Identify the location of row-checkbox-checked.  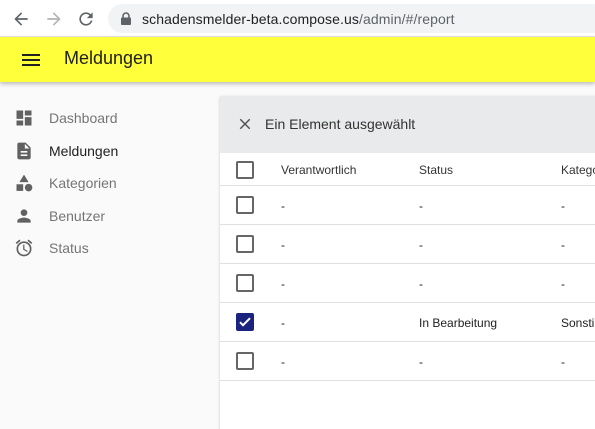
(245, 322).